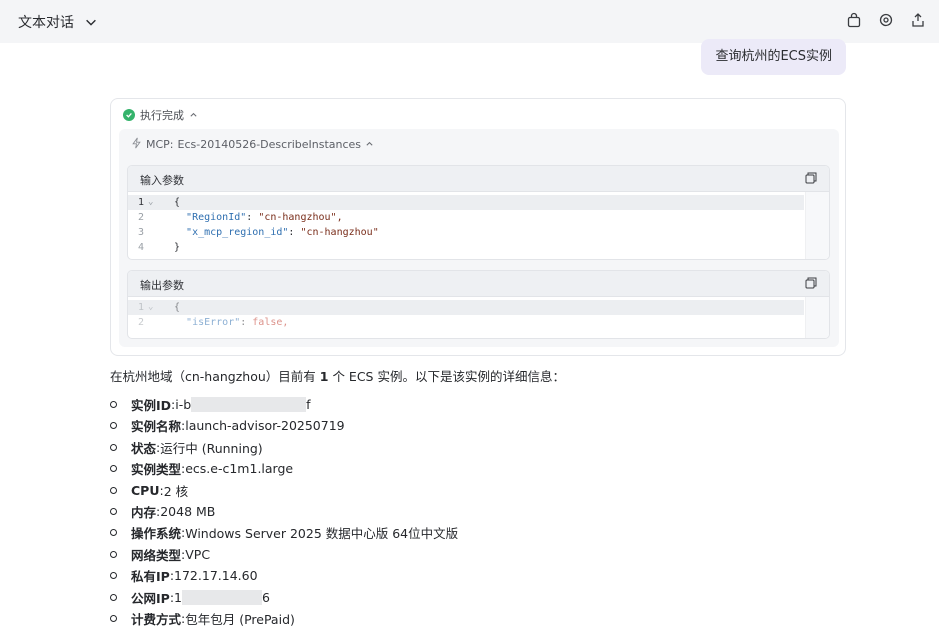 This screenshot has width=939, height=626. I want to click on list-item: 计费方式: 包年包月 (PrePaid), so click(202, 617).